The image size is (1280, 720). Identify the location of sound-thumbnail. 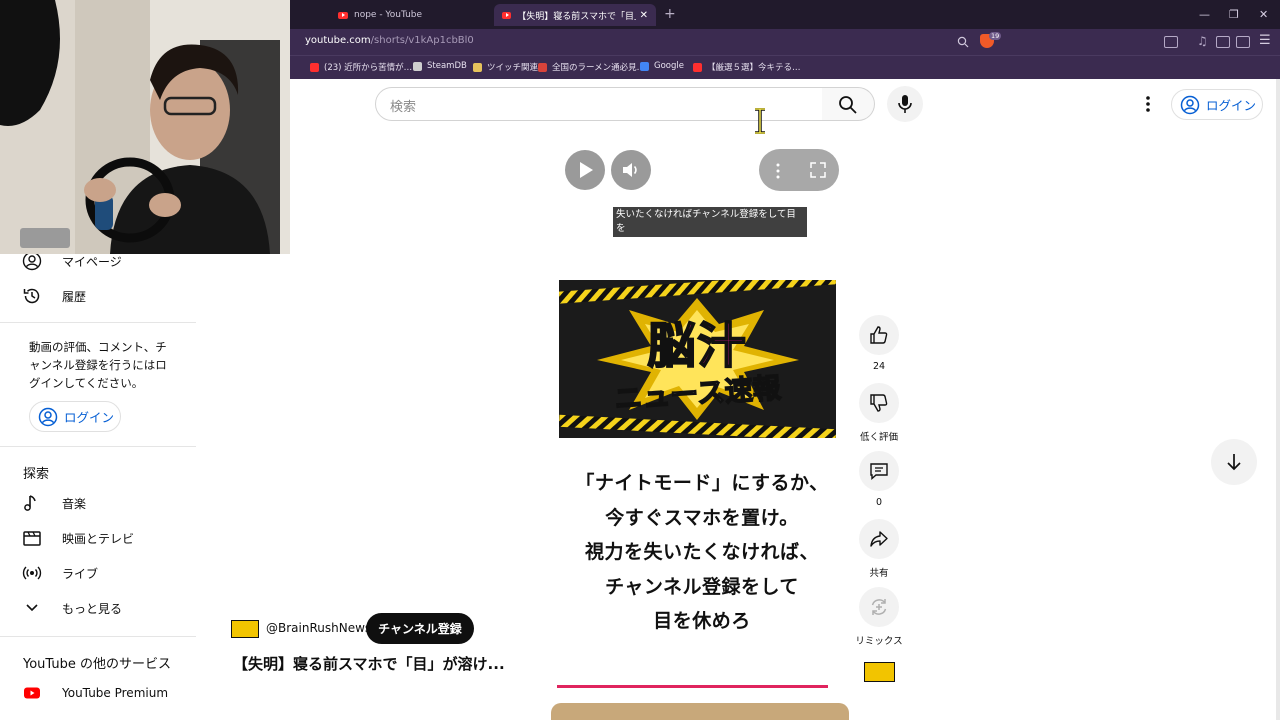
(879, 672).